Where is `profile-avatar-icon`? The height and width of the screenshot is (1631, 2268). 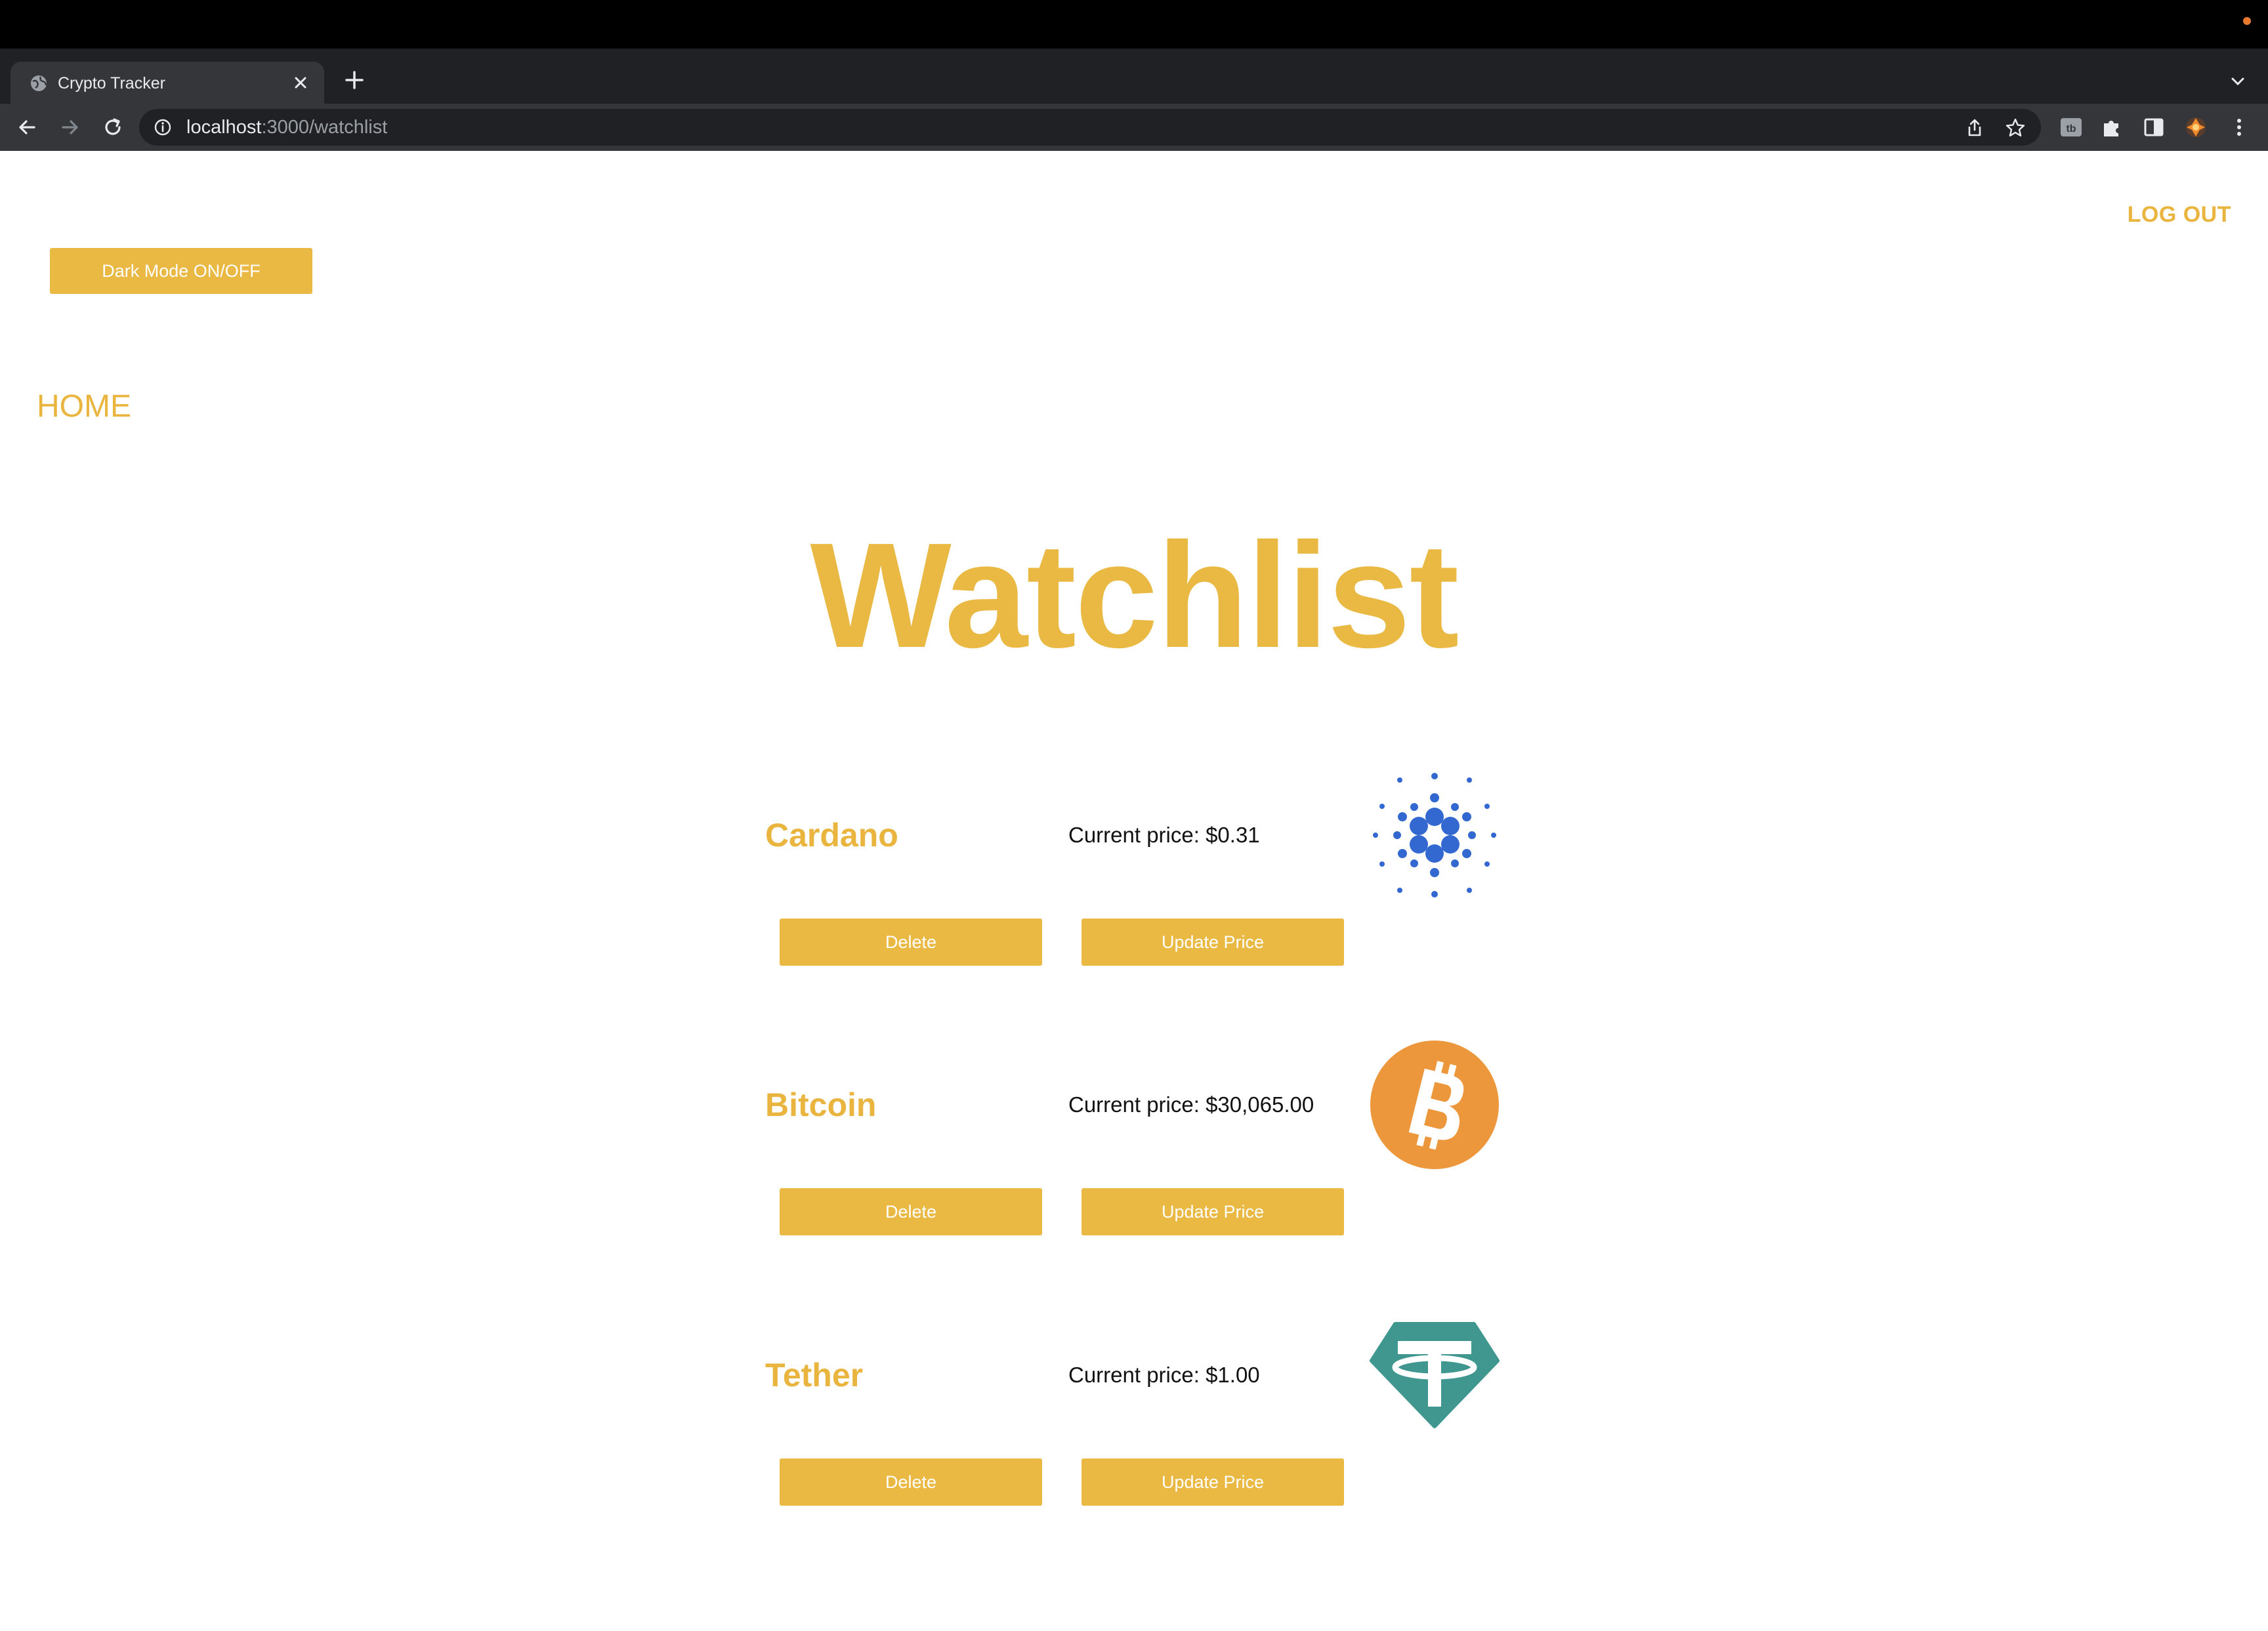
profile-avatar-icon is located at coordinates (2196, 127).